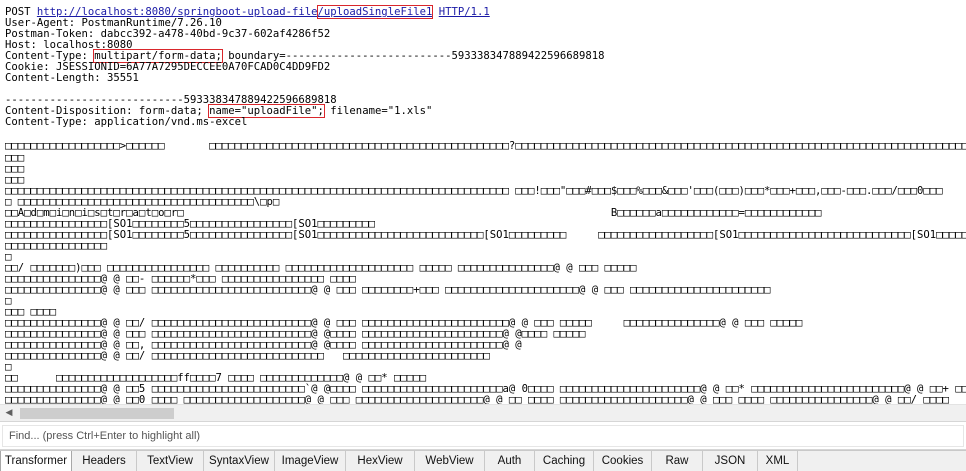  I want to click on raw-line: □□□□□□□□□□□□□□□□, so click(56, 246).